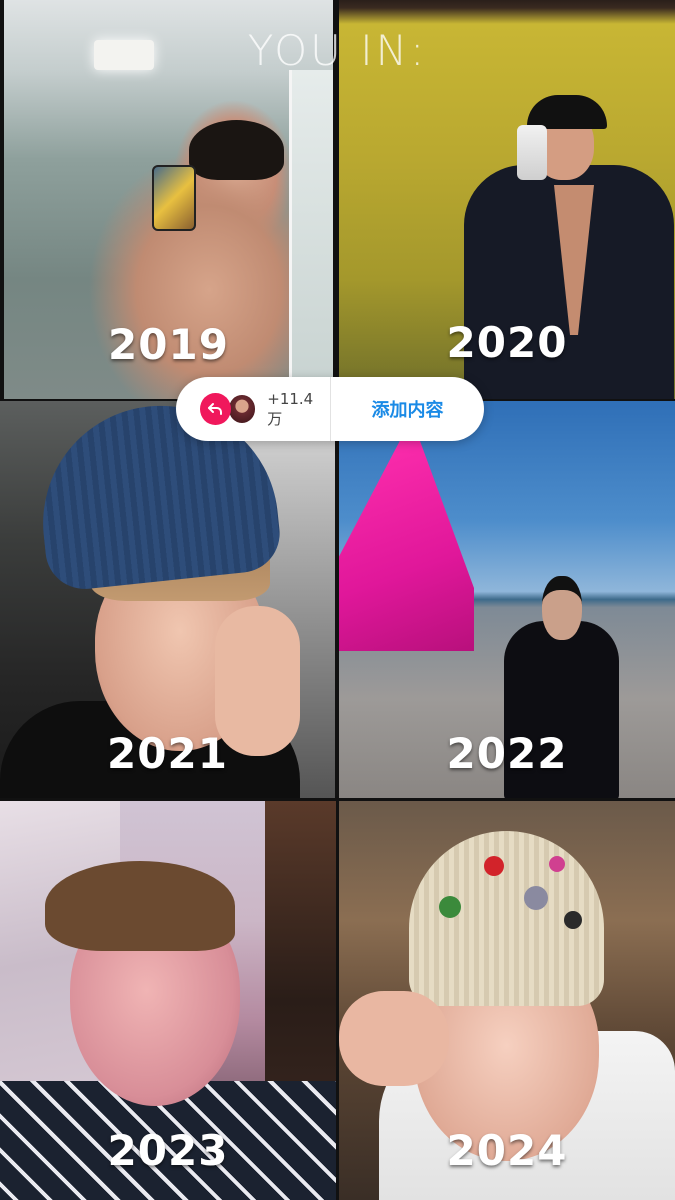  What do you see at coordinates (290, 408) in the screenshot?
I see `participant-count: +11.4 万` at bounding box center [290, 408].